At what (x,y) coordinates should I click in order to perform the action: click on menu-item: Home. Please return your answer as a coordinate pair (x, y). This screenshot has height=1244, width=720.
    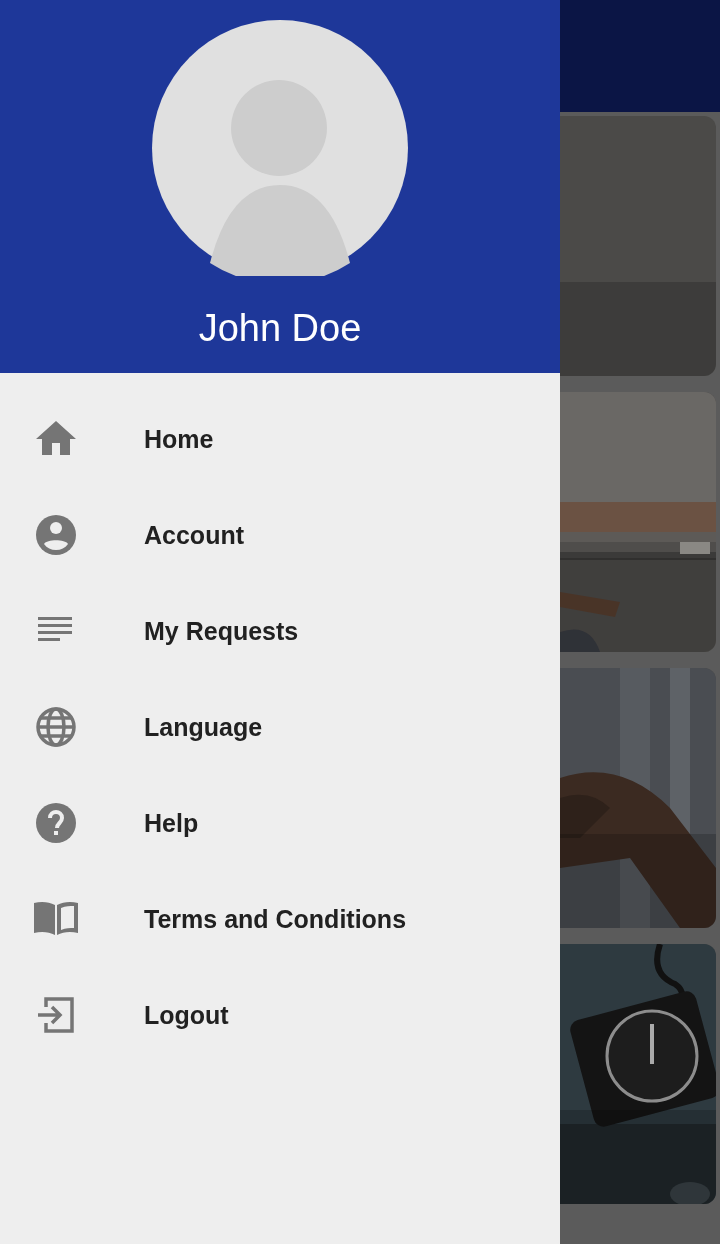
    Looking at the image, I should click on (280, 439).